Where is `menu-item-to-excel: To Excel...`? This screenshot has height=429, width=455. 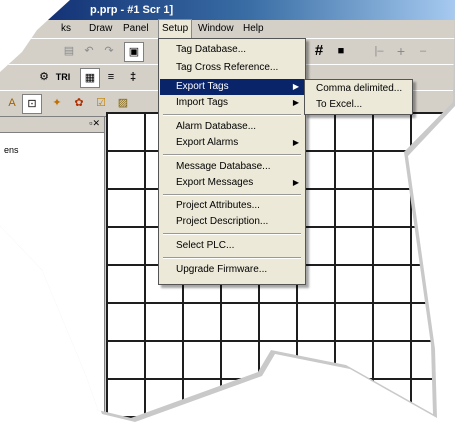 menu-item-to-excel: To Excel... is located at coordinates (358, 105).